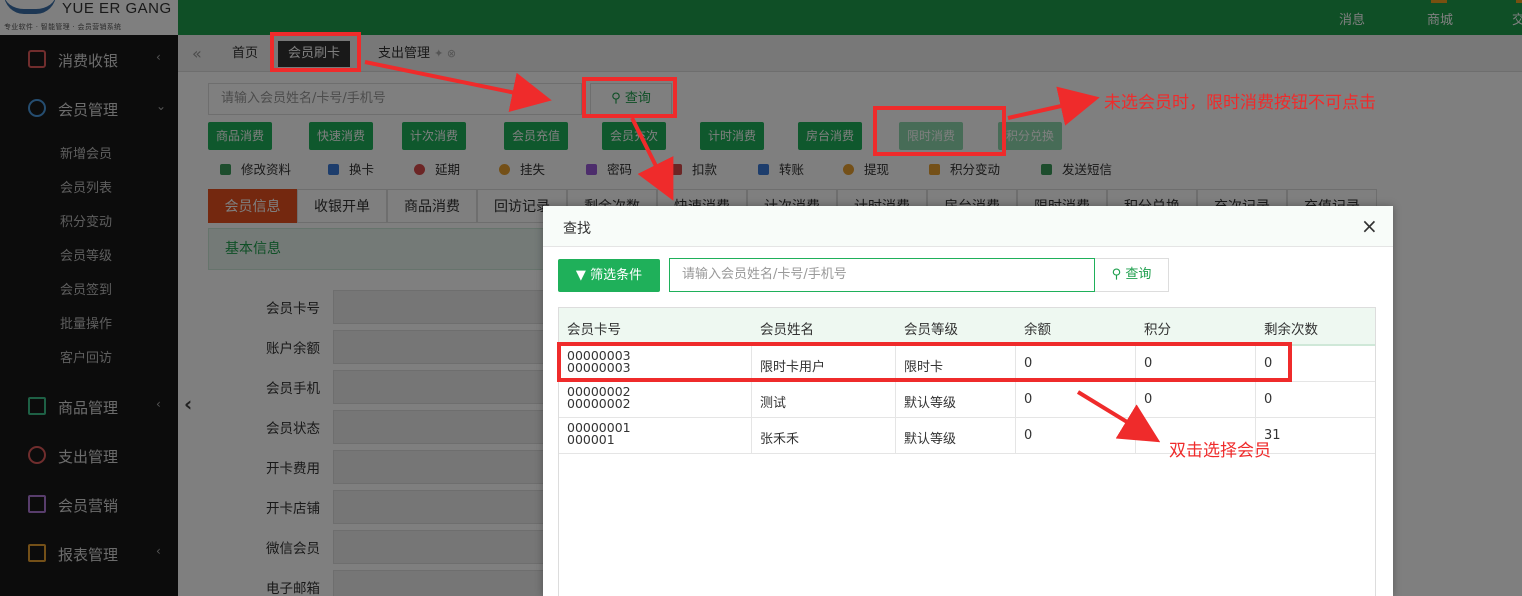  What do you see at coordinates (458, 86) in the screenshot?
I see `arrow-tab-to-search` at bounding box center [458, 86].